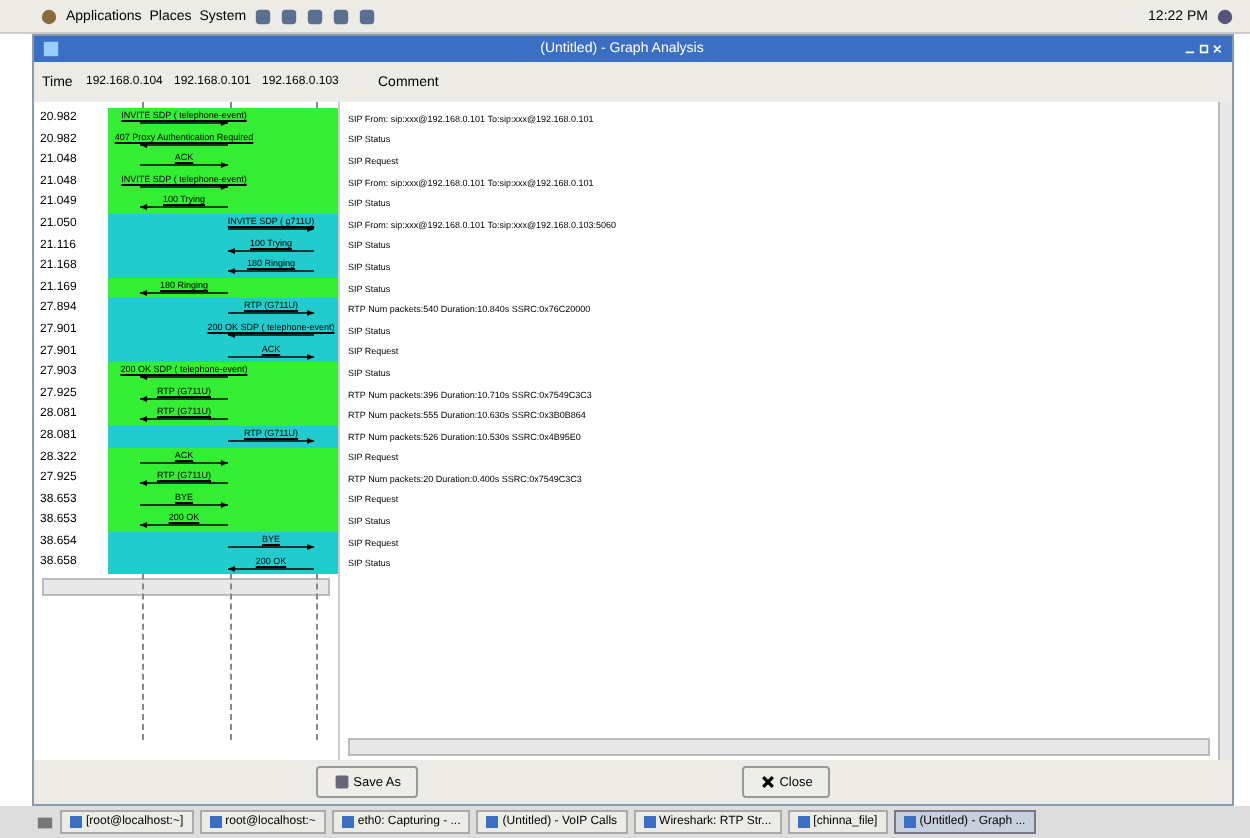  I want to click on window-icon, so click(51, 49).